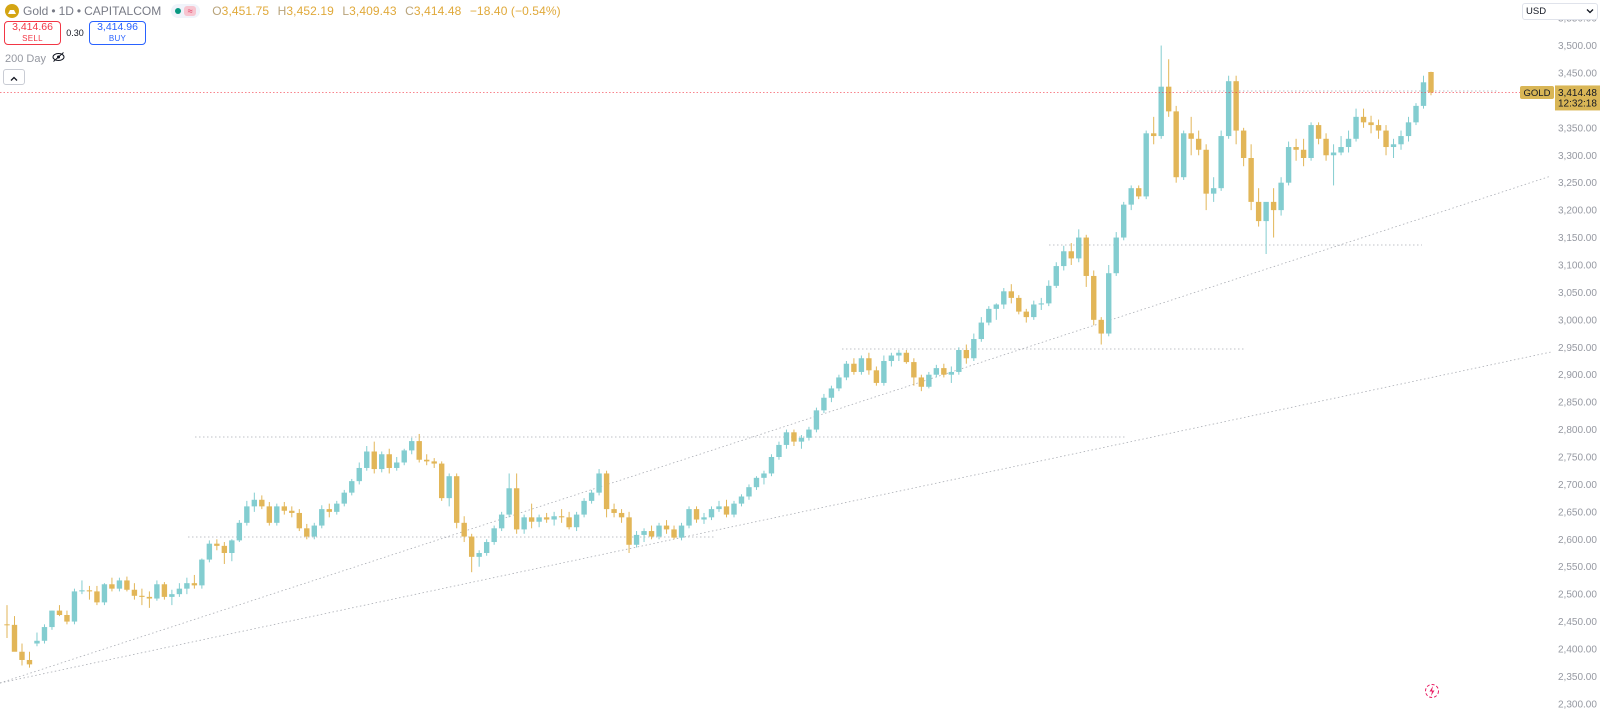 This screenshot has height=711, width=1600. I want to click on price-axis-label: 2,350.00, so click(1577, 677).